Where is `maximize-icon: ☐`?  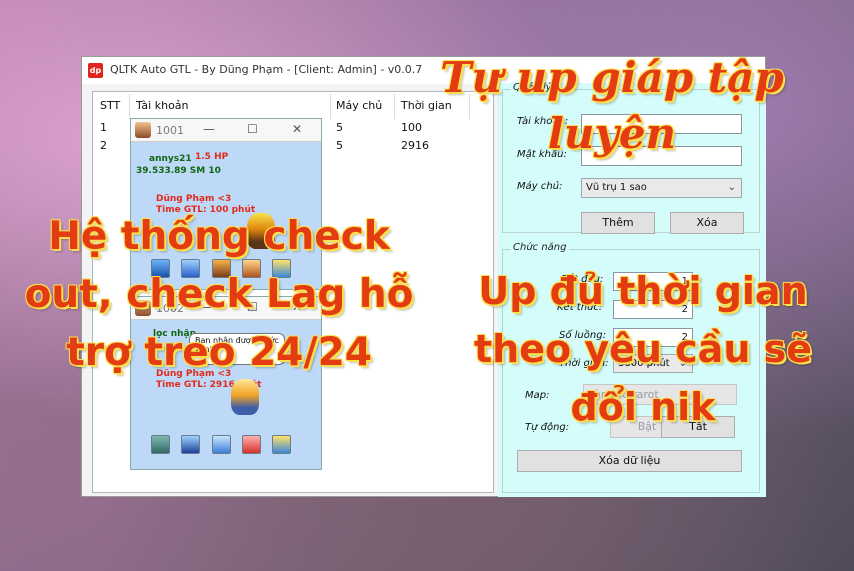 maximize-icon: ☐ is located at coordinates (252, 129).